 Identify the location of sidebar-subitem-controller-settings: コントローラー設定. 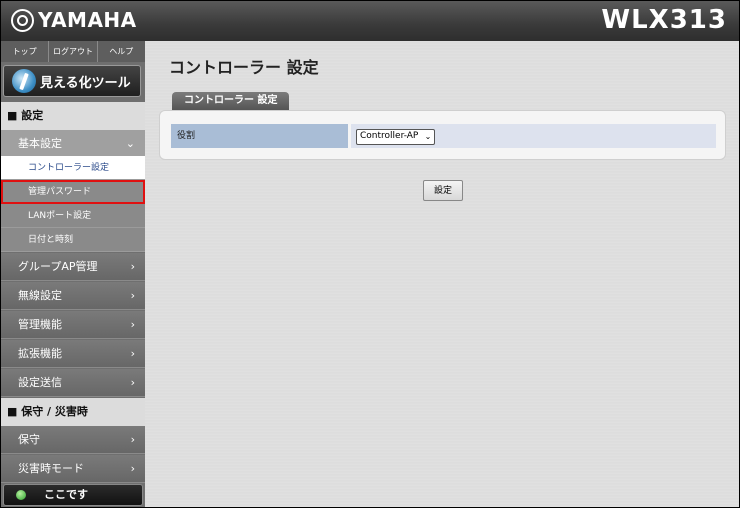
(73, 168).